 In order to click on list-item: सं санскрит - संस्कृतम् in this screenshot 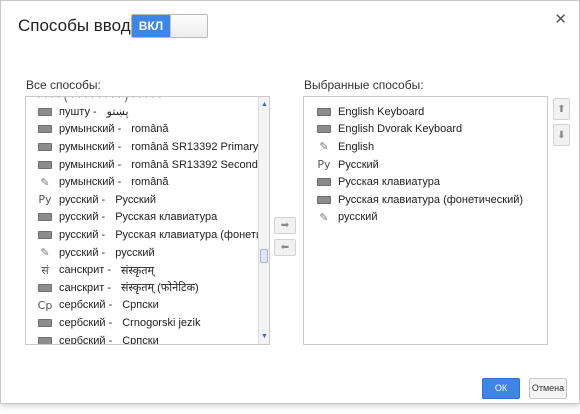, I will do `click(147, 270)`.